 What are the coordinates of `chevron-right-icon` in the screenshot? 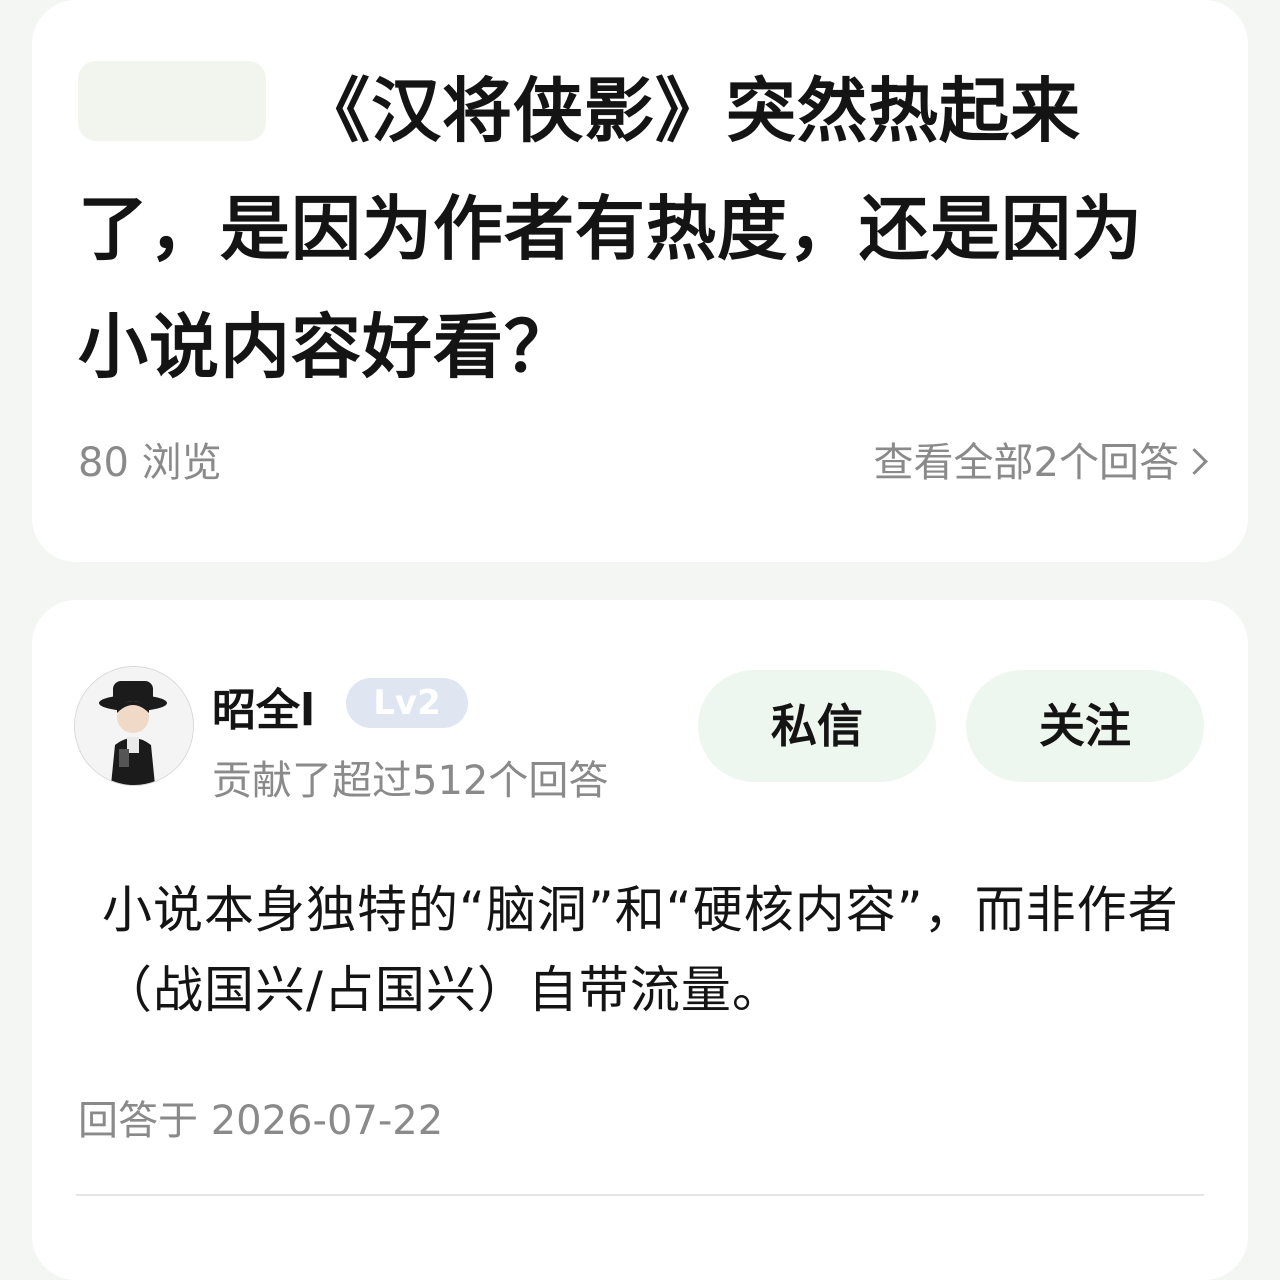 It's located at (1194, 461).